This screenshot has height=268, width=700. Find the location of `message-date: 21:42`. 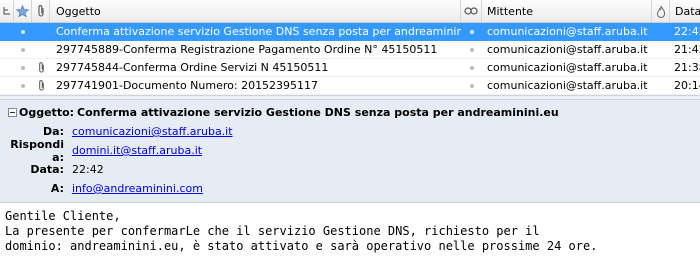

message-date: 21:42 is located at coordinates (687, 49).